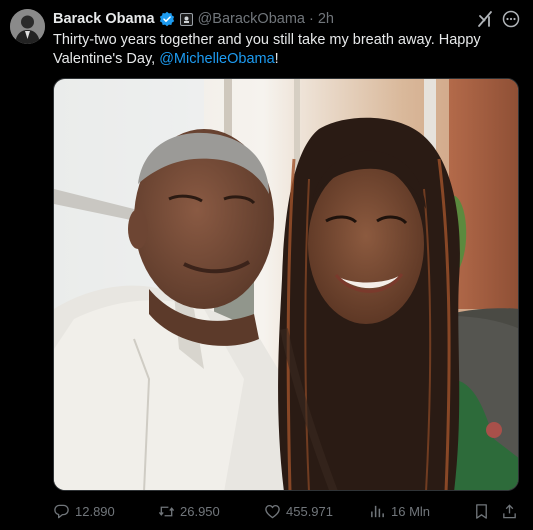 This screenshot has height=530, width=533. I want to click on display-name: Barack Obama, so click(104, 19).